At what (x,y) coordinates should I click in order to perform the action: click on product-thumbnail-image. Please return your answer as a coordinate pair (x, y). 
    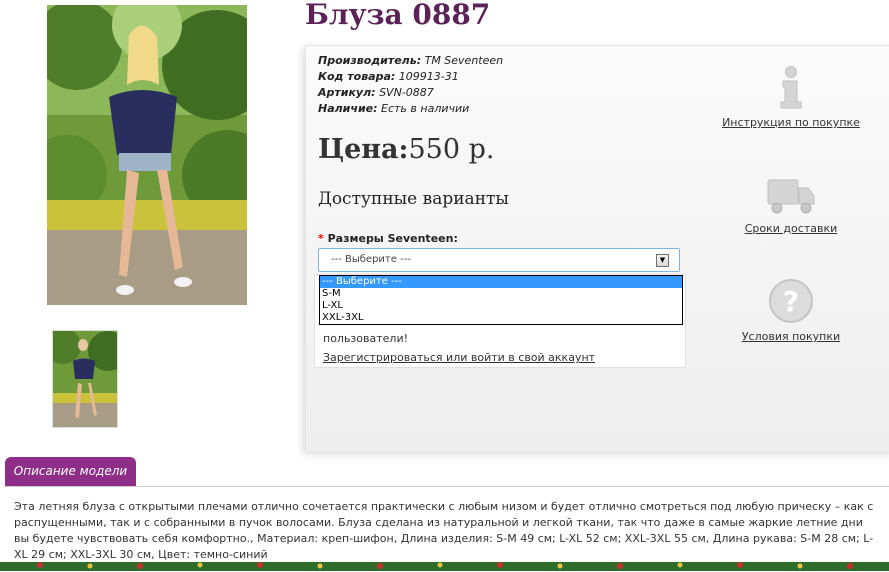
    Looking at the image, I should click on (85, 379).